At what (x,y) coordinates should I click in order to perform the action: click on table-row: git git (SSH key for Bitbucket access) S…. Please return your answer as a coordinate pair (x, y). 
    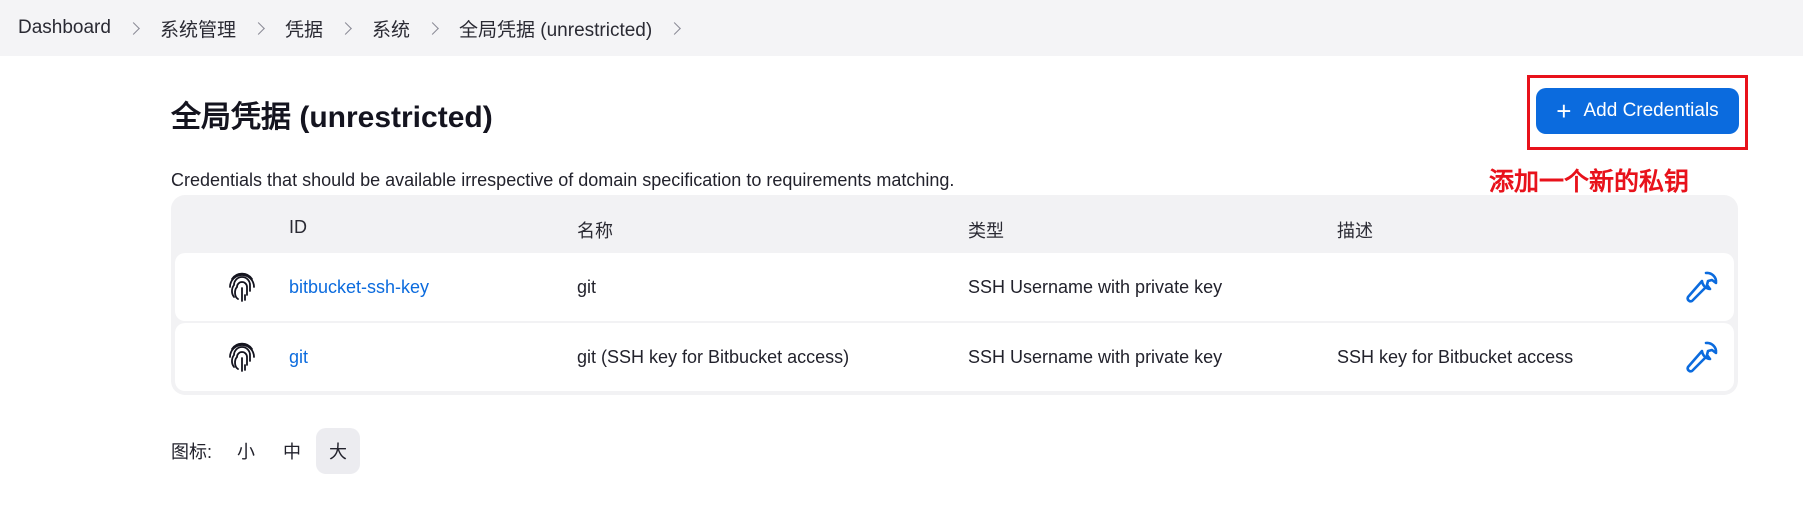
    Looking at the image, I should click on (954, 357).